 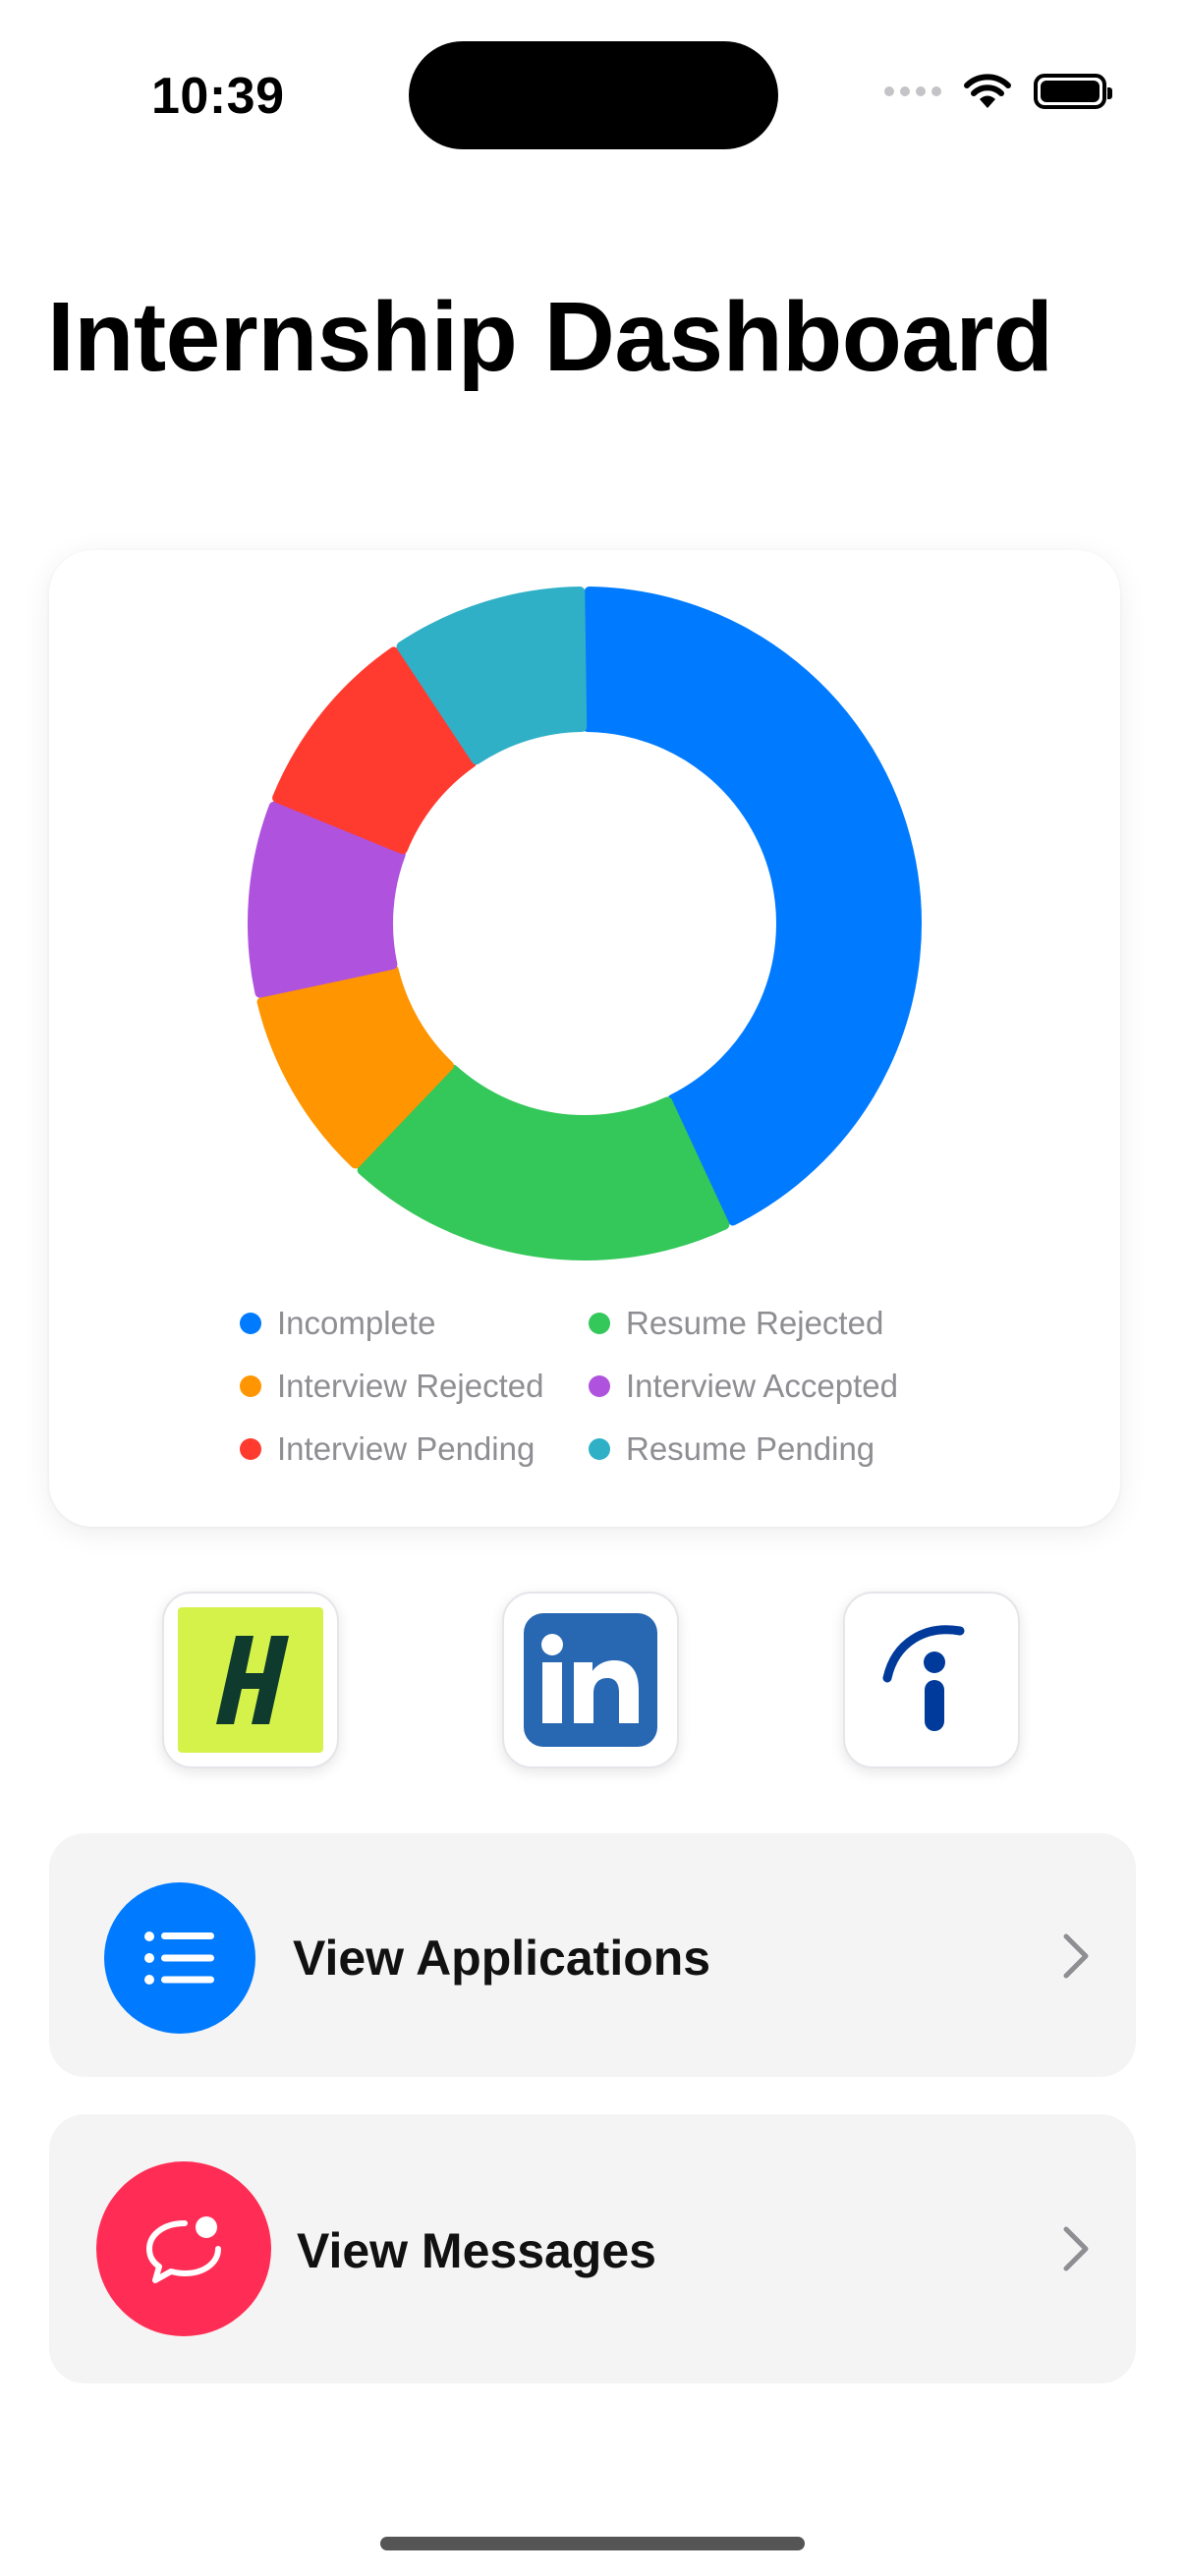 What do you see at coordinates (751, 1448) in the screenshot?
I see `legend-label: Resume Pending` at bounding box center [751, 1448].